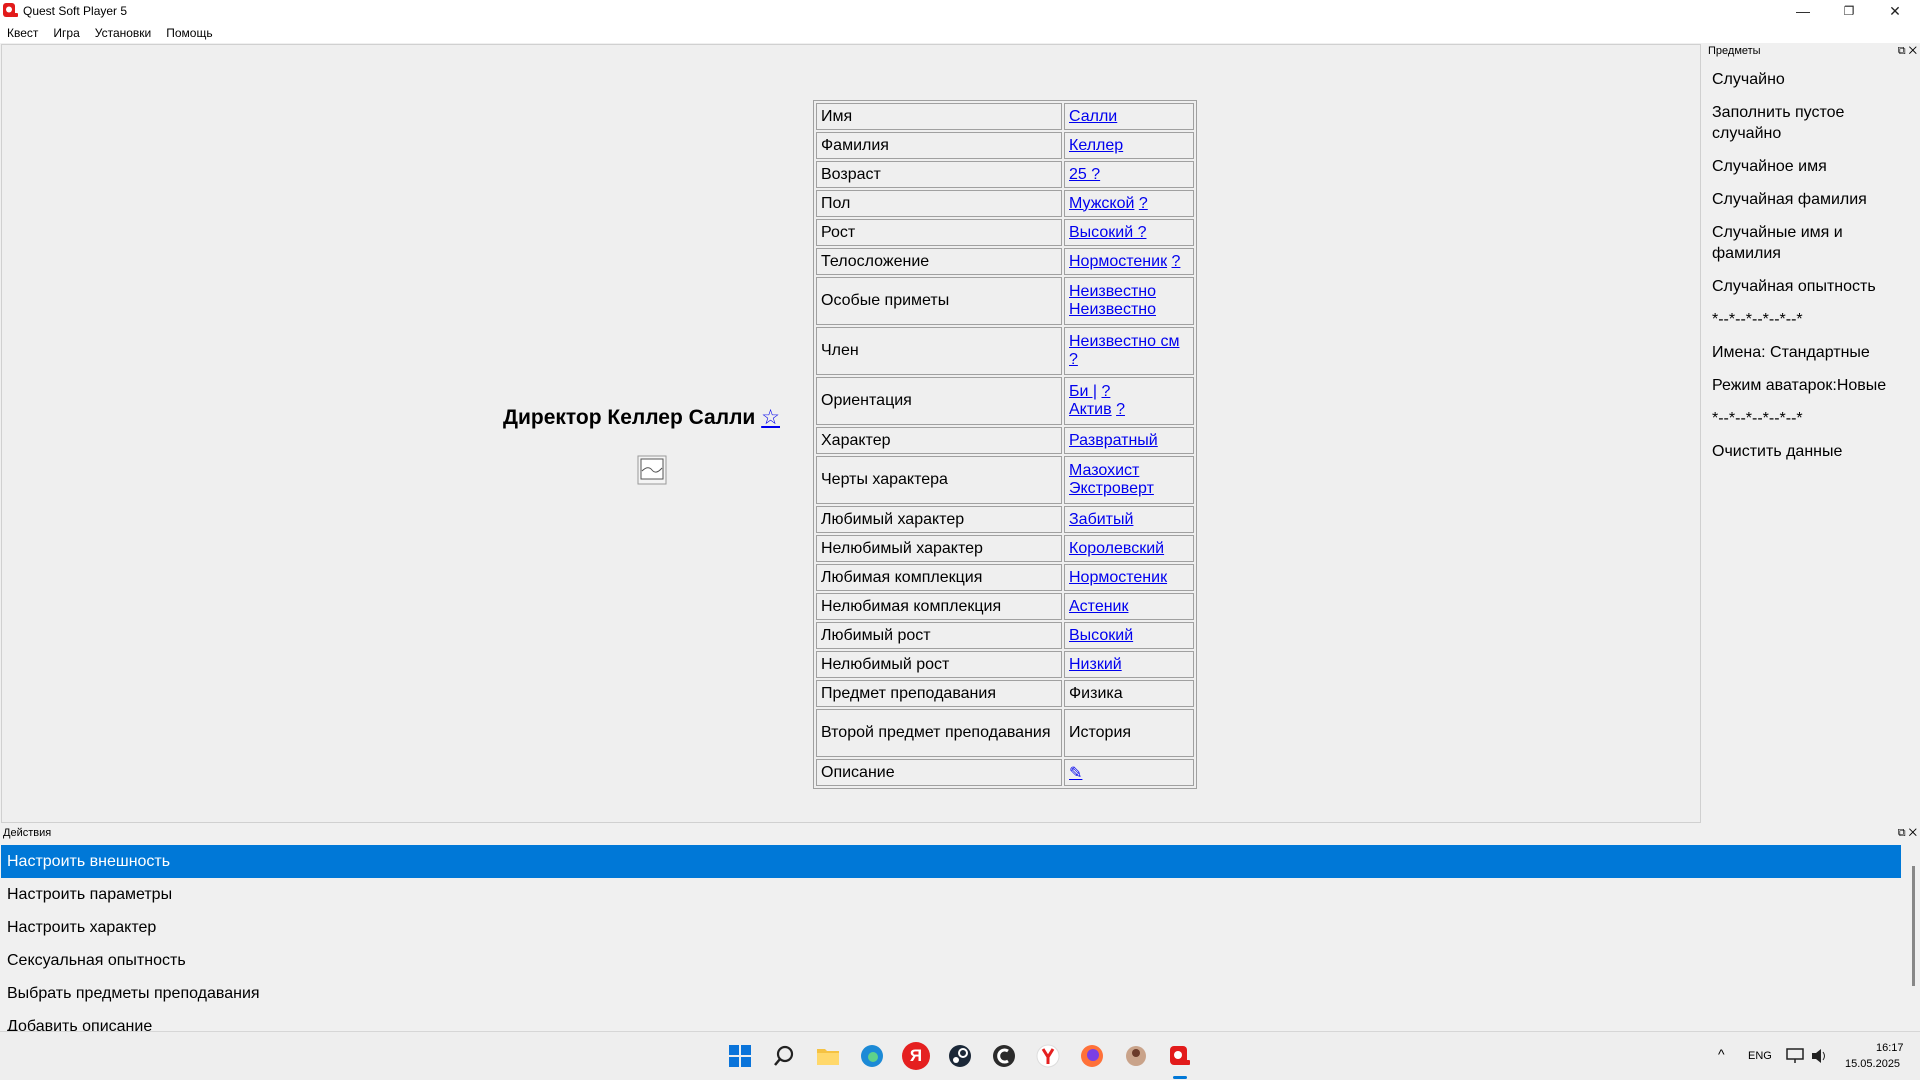  I want to click on attr-value-link: Салли, so click(1093, 116).